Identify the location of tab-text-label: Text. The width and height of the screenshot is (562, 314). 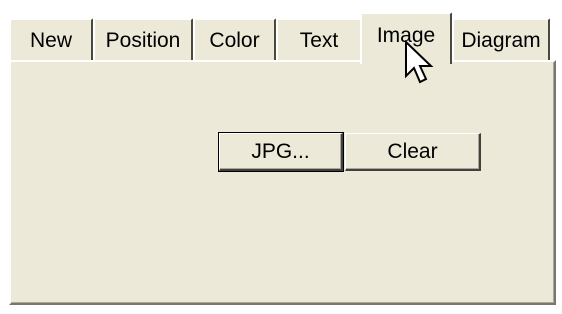
(319, 40).